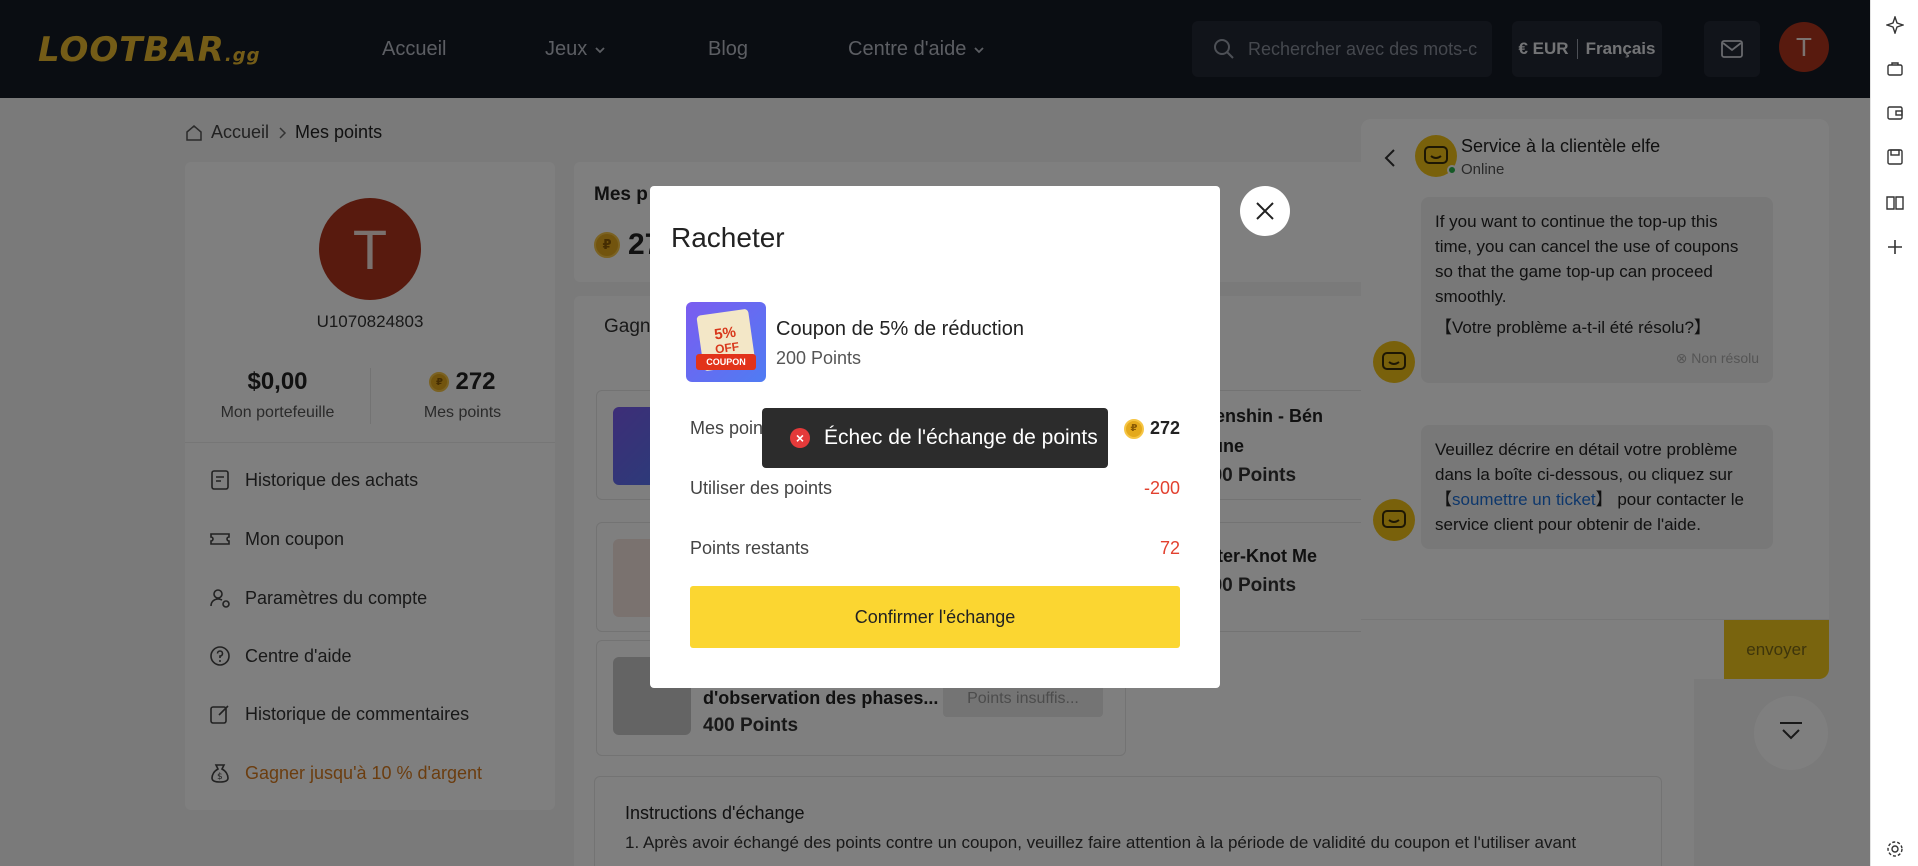  Describe the element at coordinates (1895, 25) in the screenshot. I see `sparkle-icon` at that location.